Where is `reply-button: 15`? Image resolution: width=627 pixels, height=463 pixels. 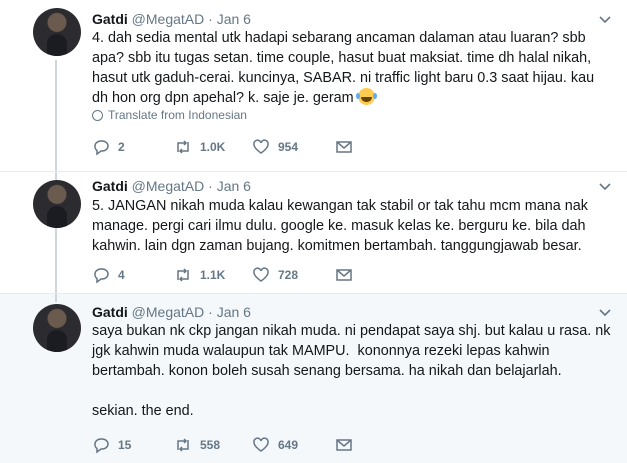
reply-button: 15 is located at coordinates (133, 445).